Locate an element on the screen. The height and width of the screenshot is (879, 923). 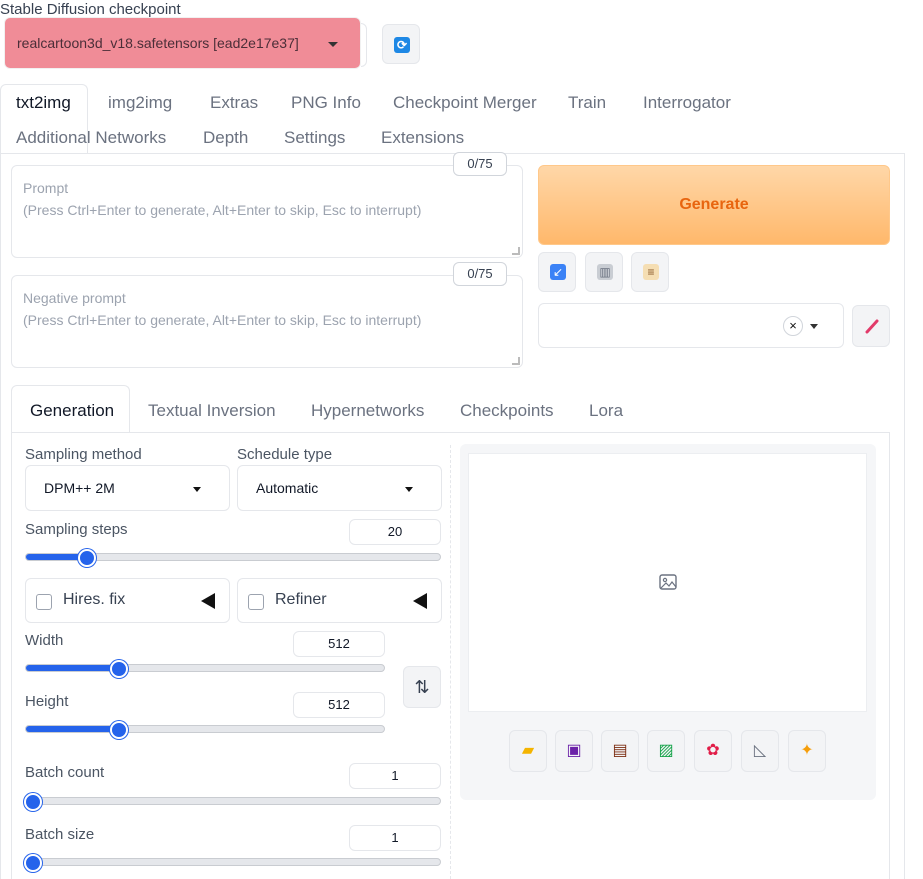
refresh-checkpoints-button: ⟳ is located at coordinates (401, 44).